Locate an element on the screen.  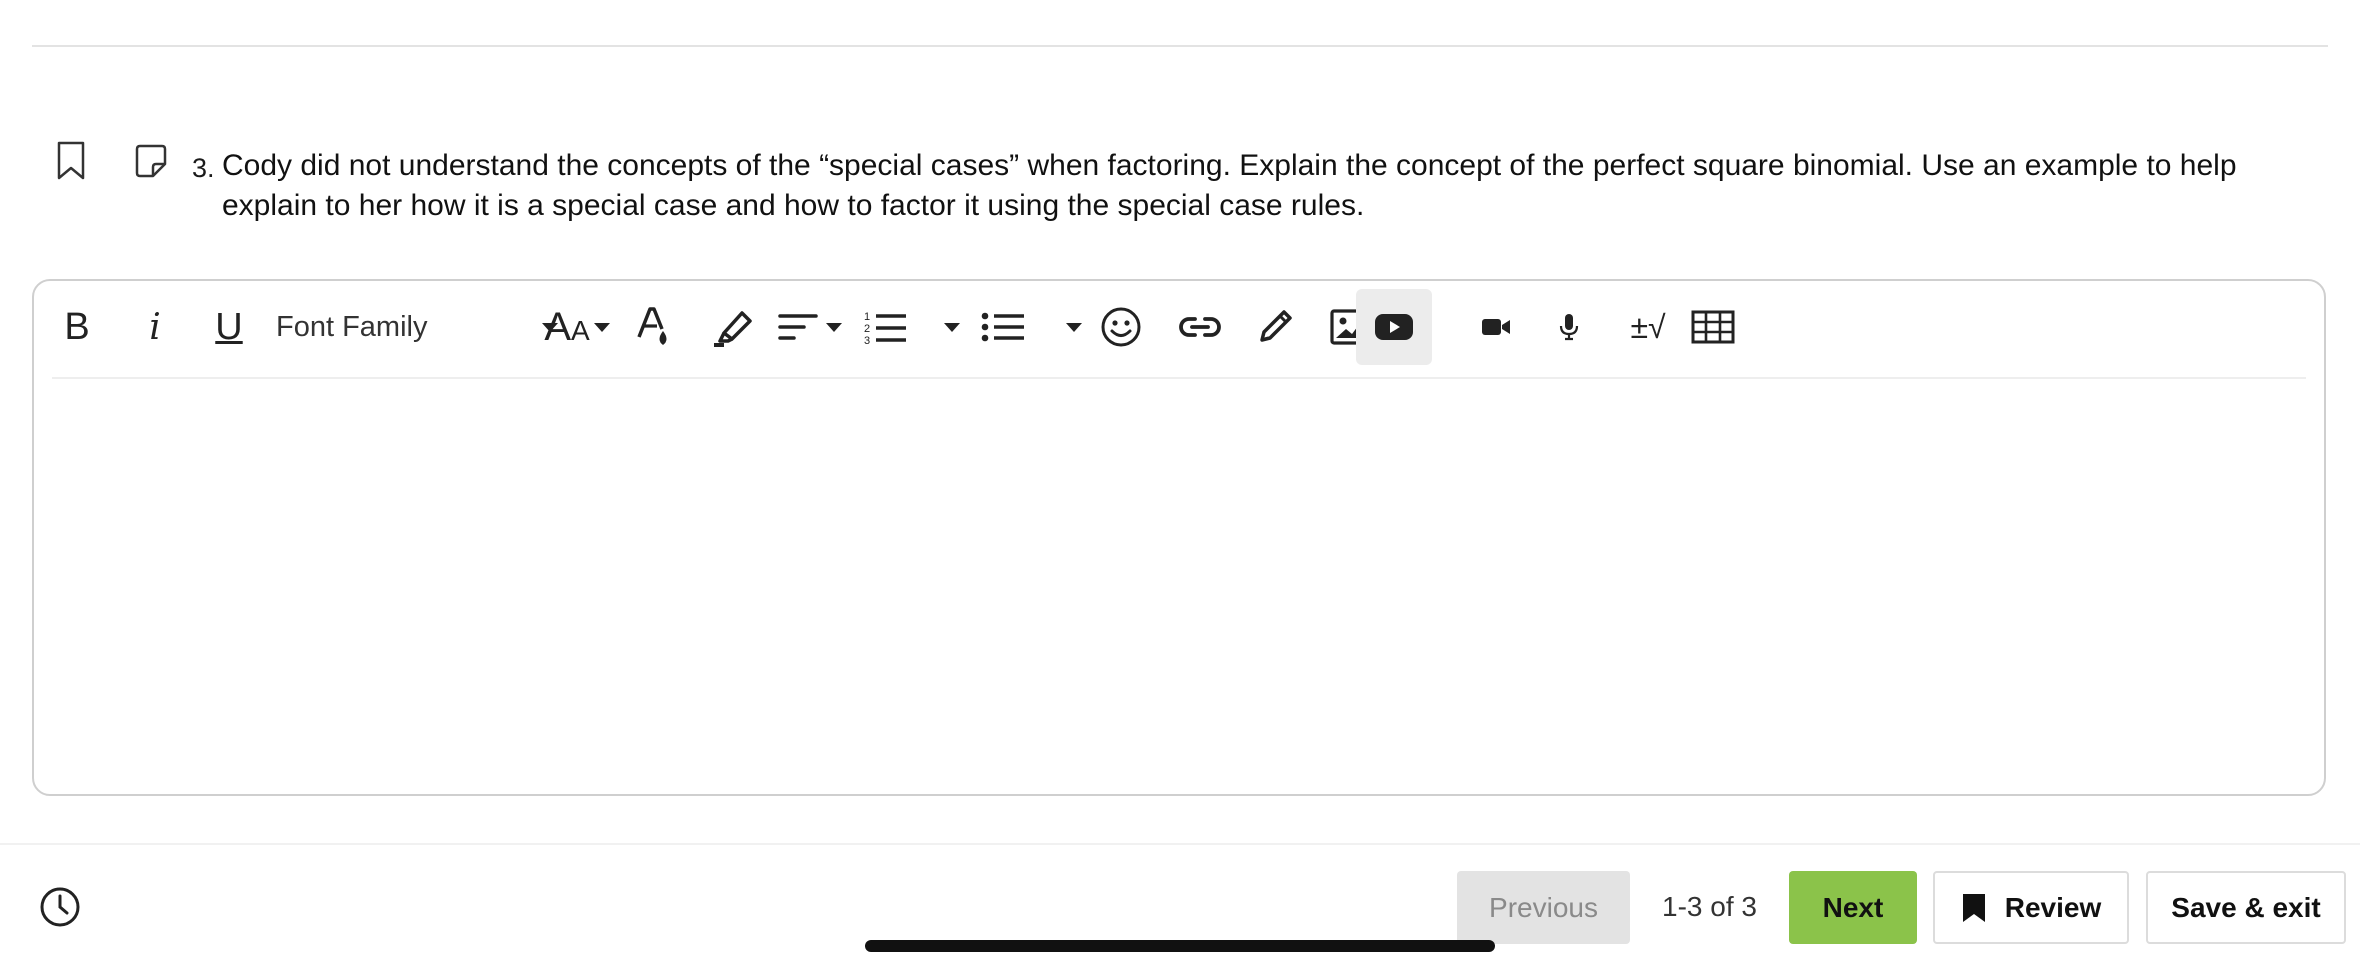
table-icon is located at coordinates (1713, 327).